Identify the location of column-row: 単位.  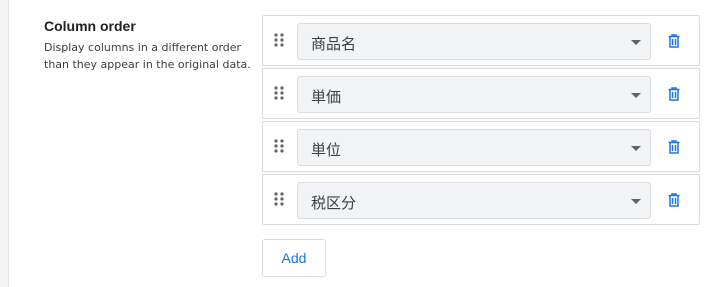
(481, 146).